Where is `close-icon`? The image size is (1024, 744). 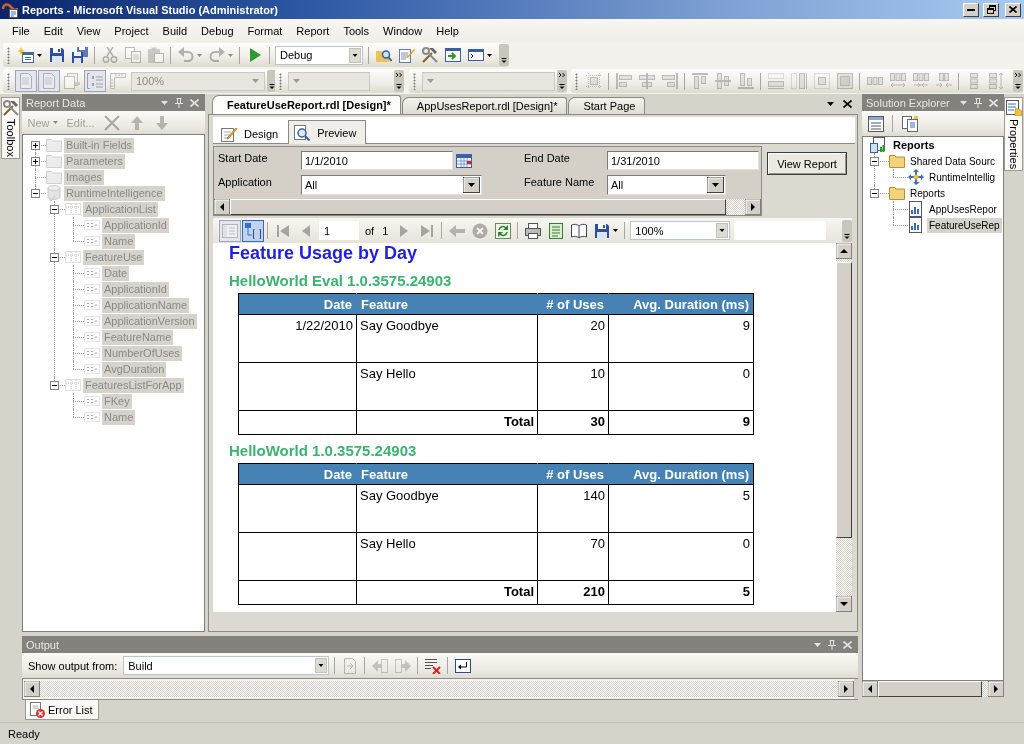 close-icon is located at coordinates (847, 104).